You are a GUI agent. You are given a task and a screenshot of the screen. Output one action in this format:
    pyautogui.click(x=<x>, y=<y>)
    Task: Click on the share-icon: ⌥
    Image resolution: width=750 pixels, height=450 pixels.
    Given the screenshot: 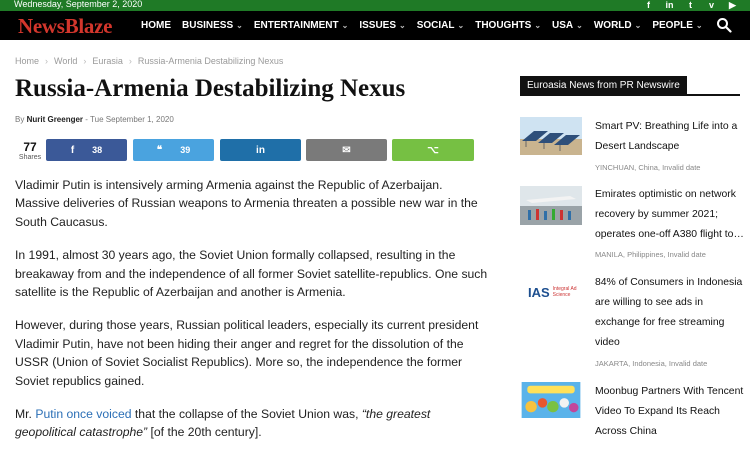 What is the action you would take?
    pyautogui.click(x=433, y=150)
    